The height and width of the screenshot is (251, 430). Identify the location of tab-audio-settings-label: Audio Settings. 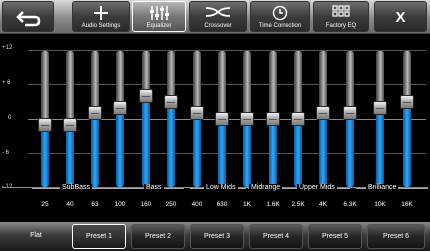
(101, 26).